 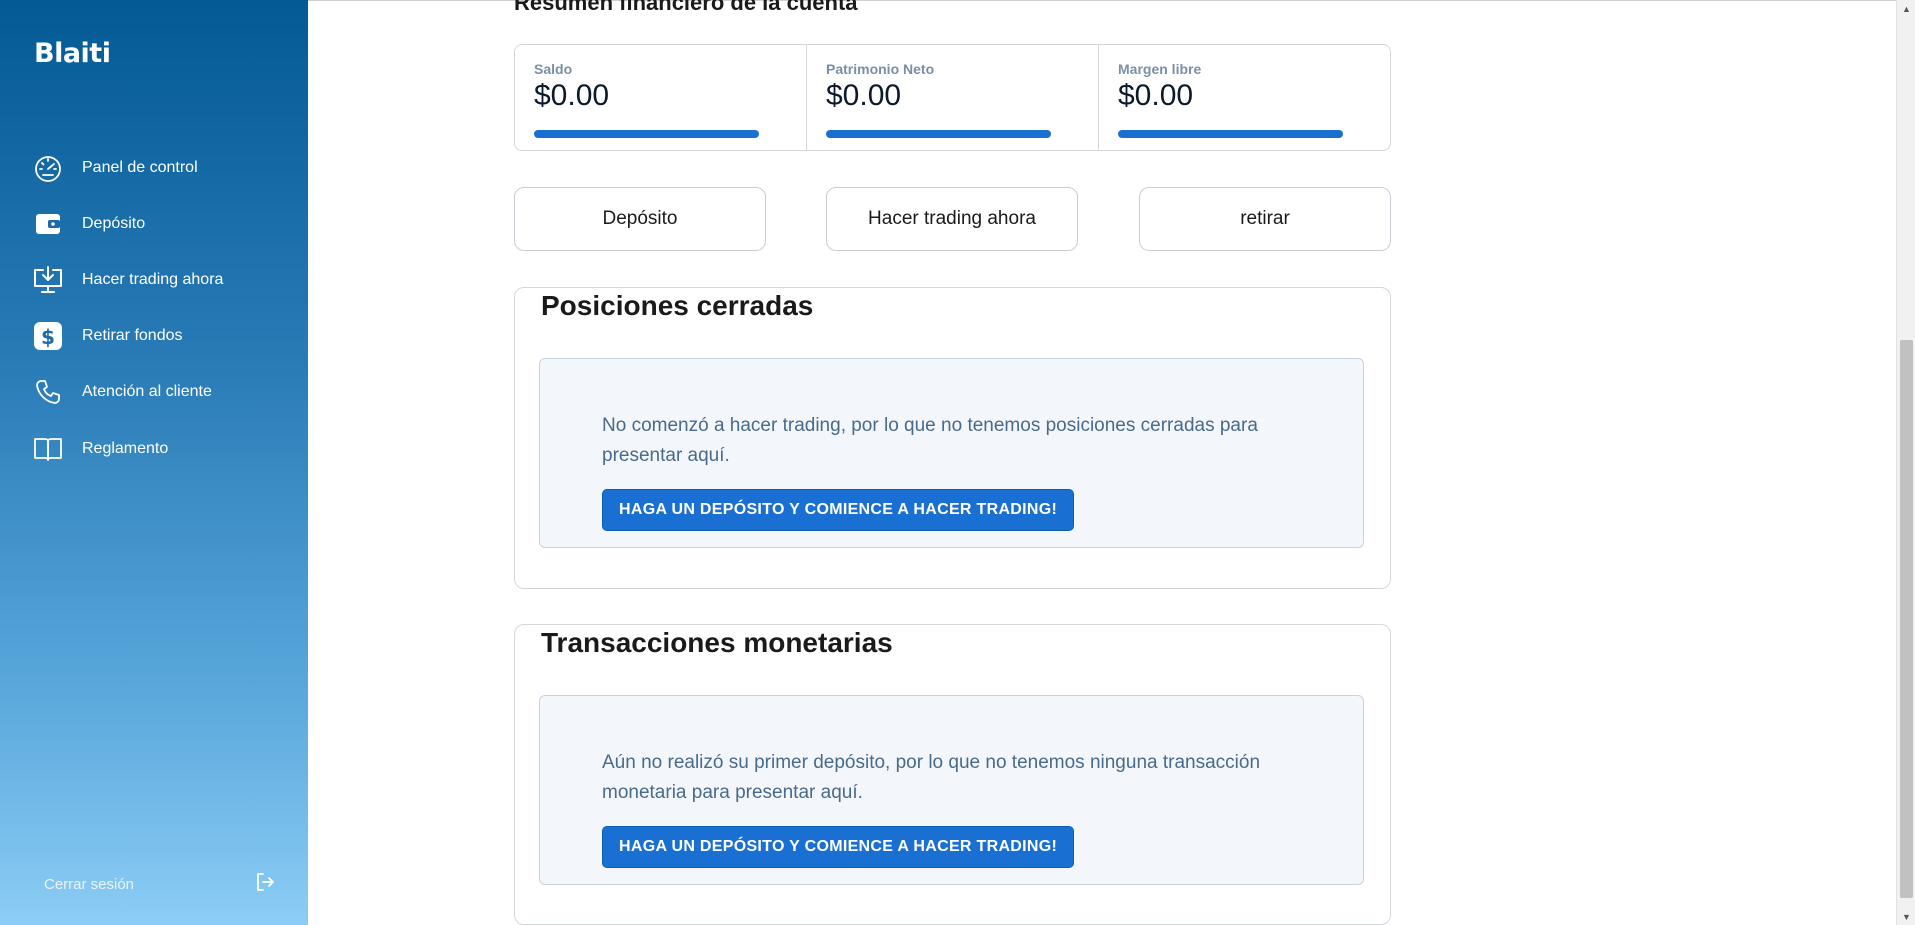 What do you see at coordinates (48, 392) in the screenshot?
I see `phone-icon` at bounding box center [48, 392].